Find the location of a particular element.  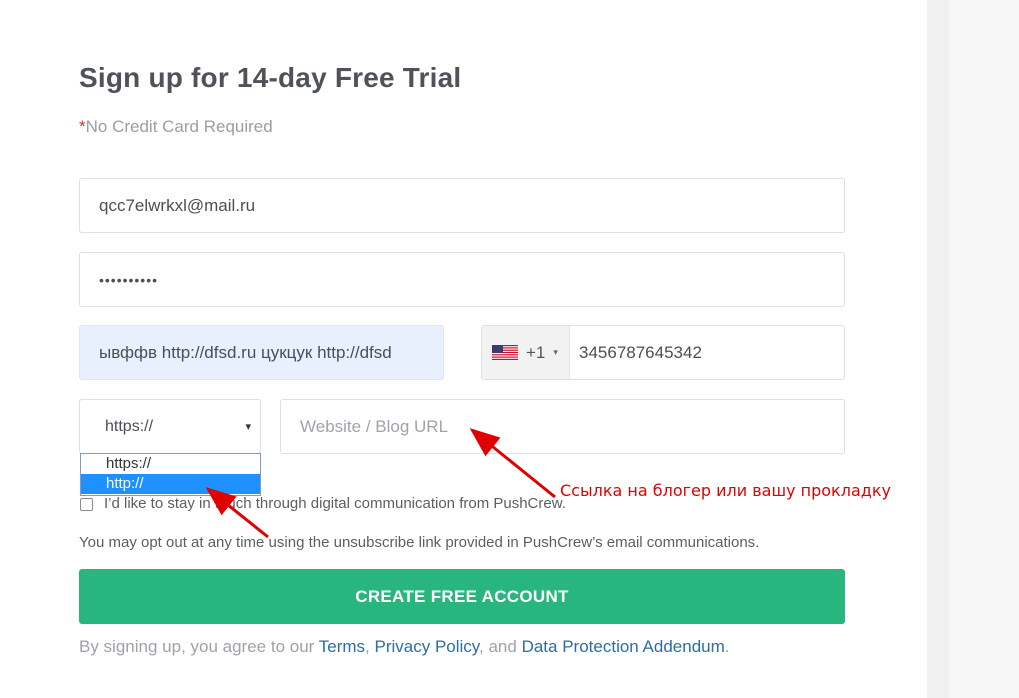

protocol-dropdown-list: https:// http:// is located at coordinates (170, 474).